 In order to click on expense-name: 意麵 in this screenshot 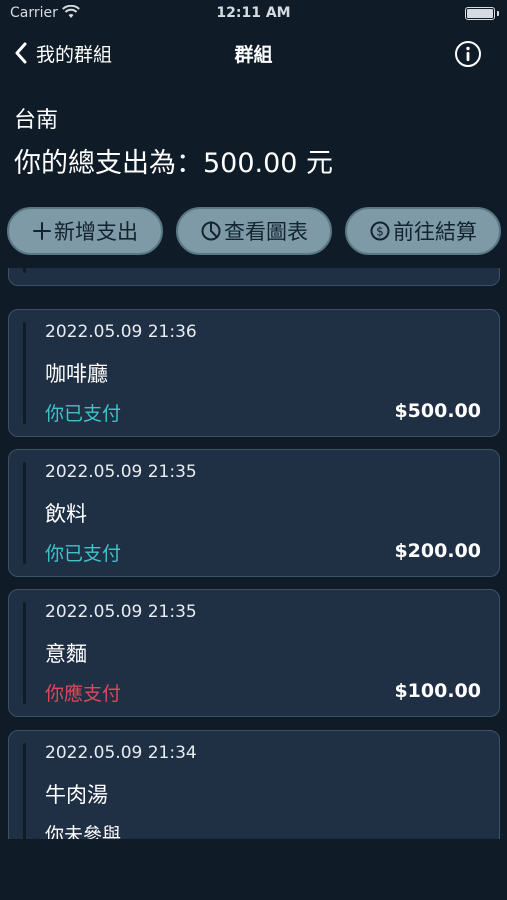, I will do `click(66, 654)`.